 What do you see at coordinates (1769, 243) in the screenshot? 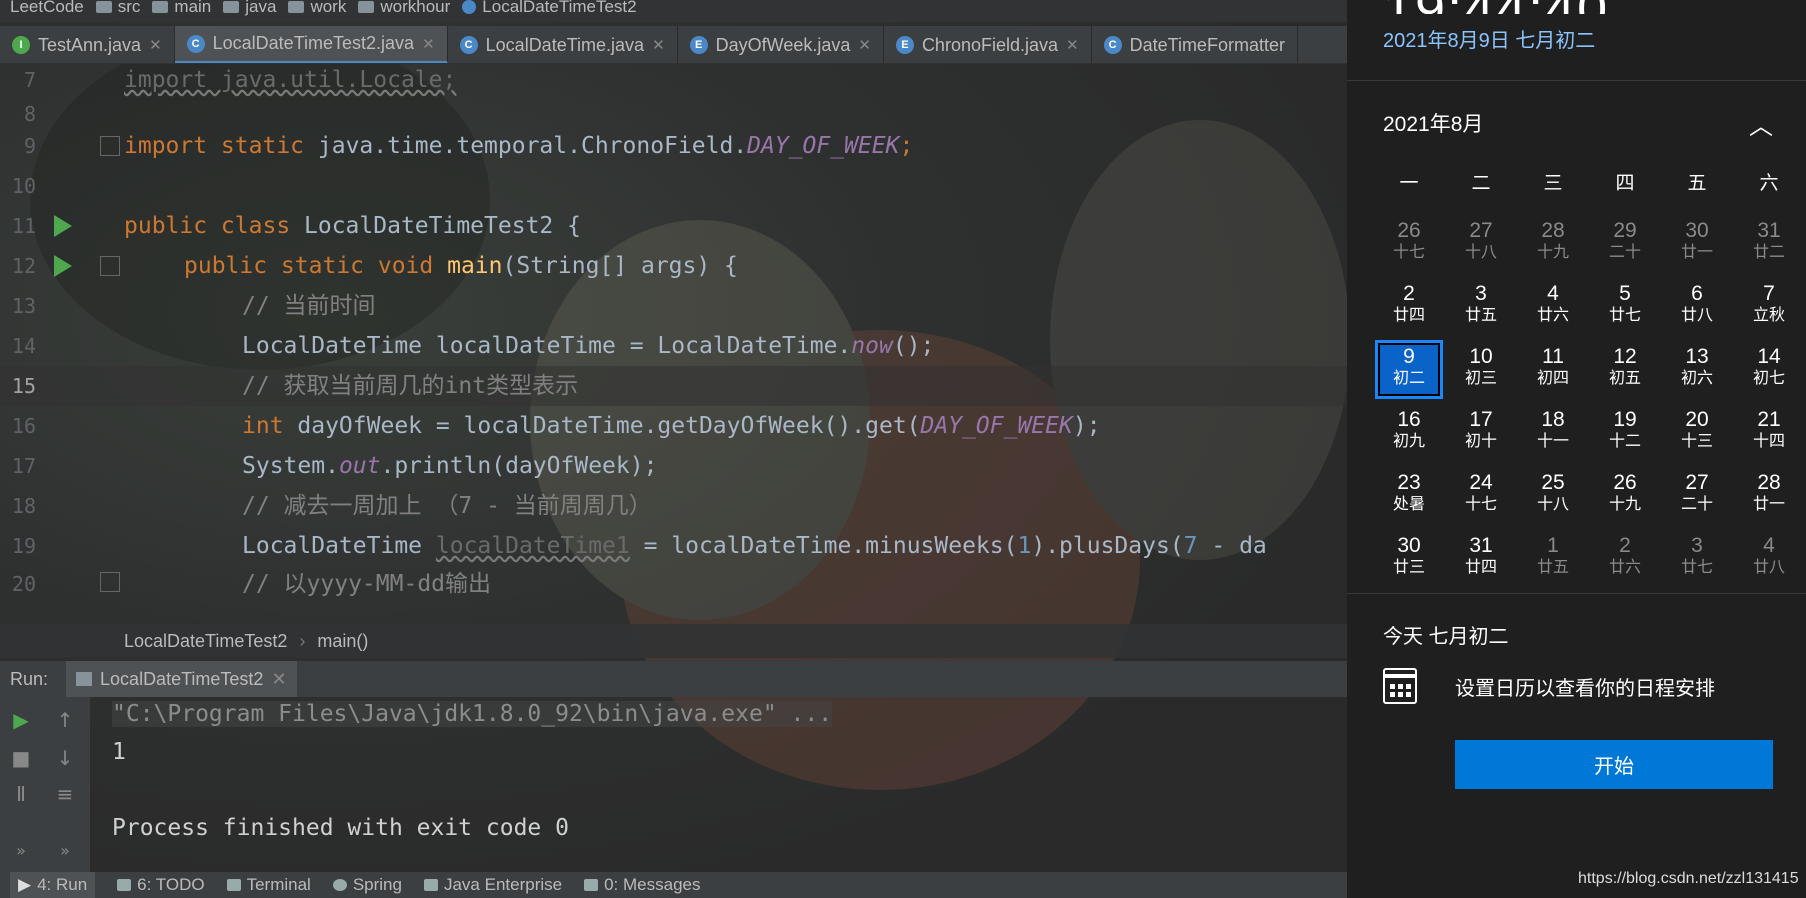
I see `calendar-day: 31 廿二` at bounding box center [1769, 243].